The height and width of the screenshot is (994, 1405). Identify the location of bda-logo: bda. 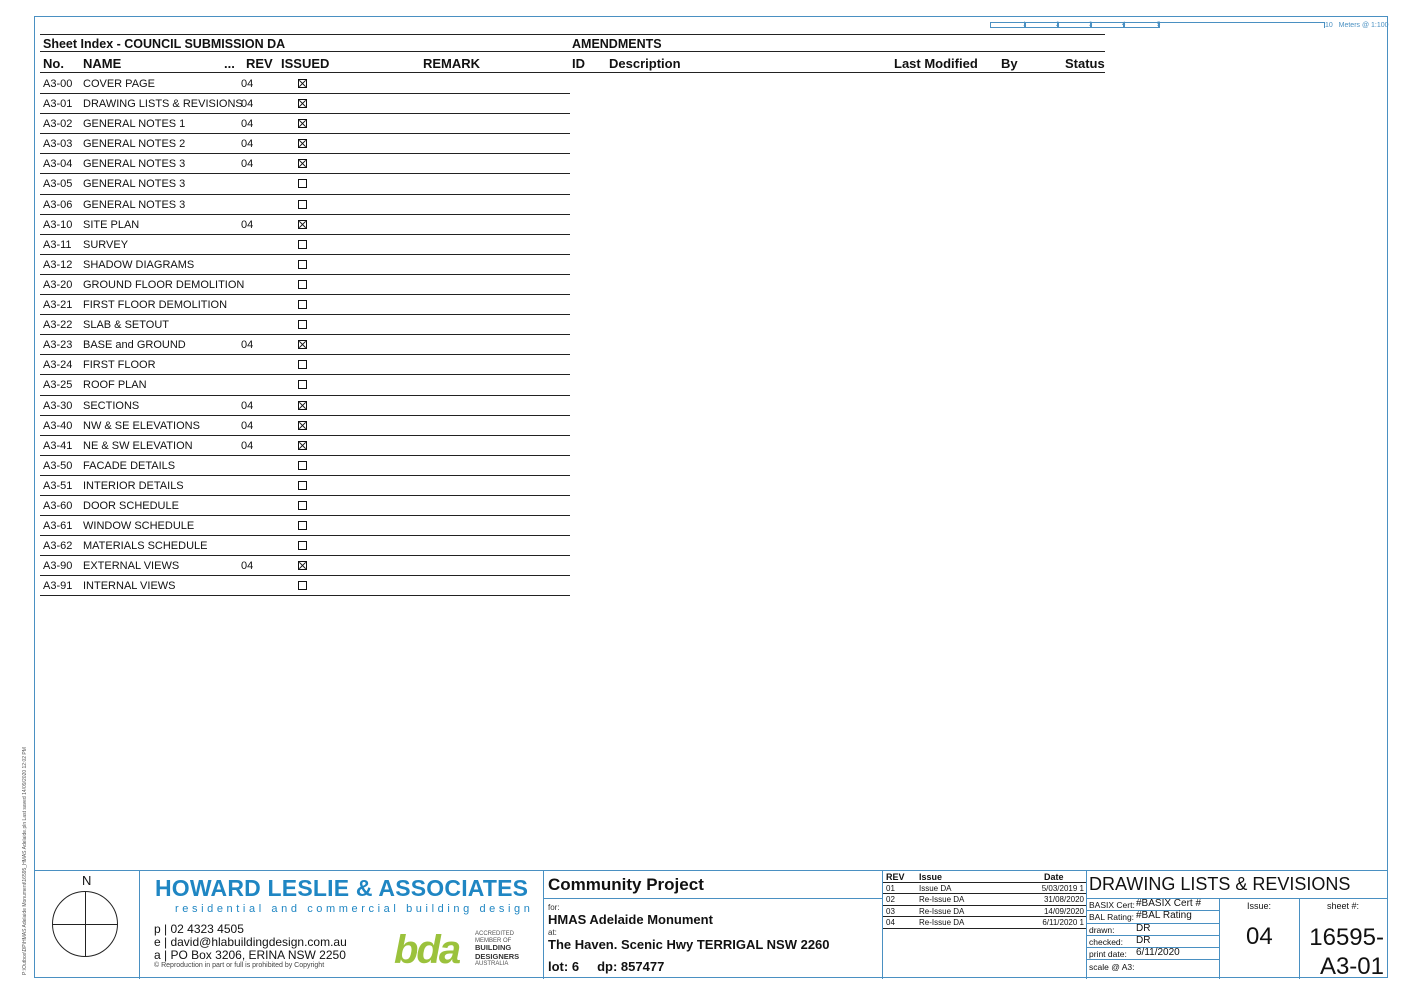
(427, 950).